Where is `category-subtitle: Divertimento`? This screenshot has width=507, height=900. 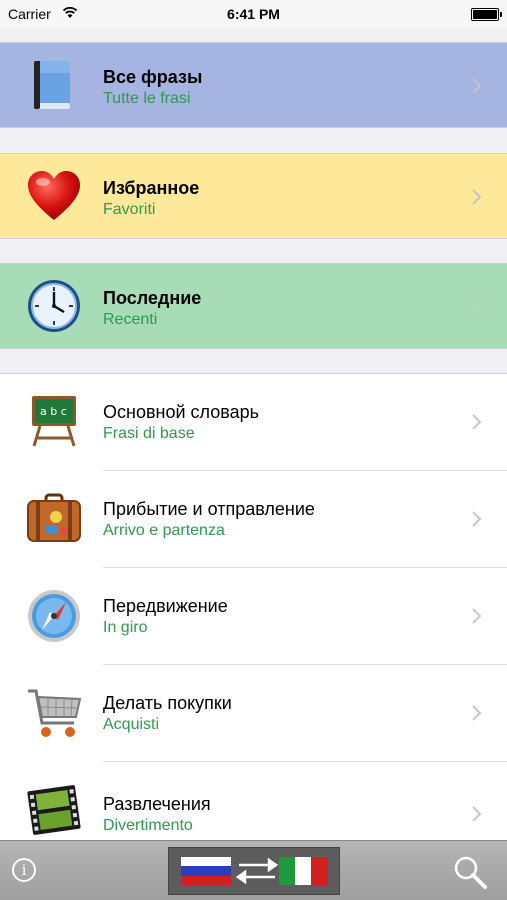 category-subtitle: Divertimento is located at coordinates (148, 825).